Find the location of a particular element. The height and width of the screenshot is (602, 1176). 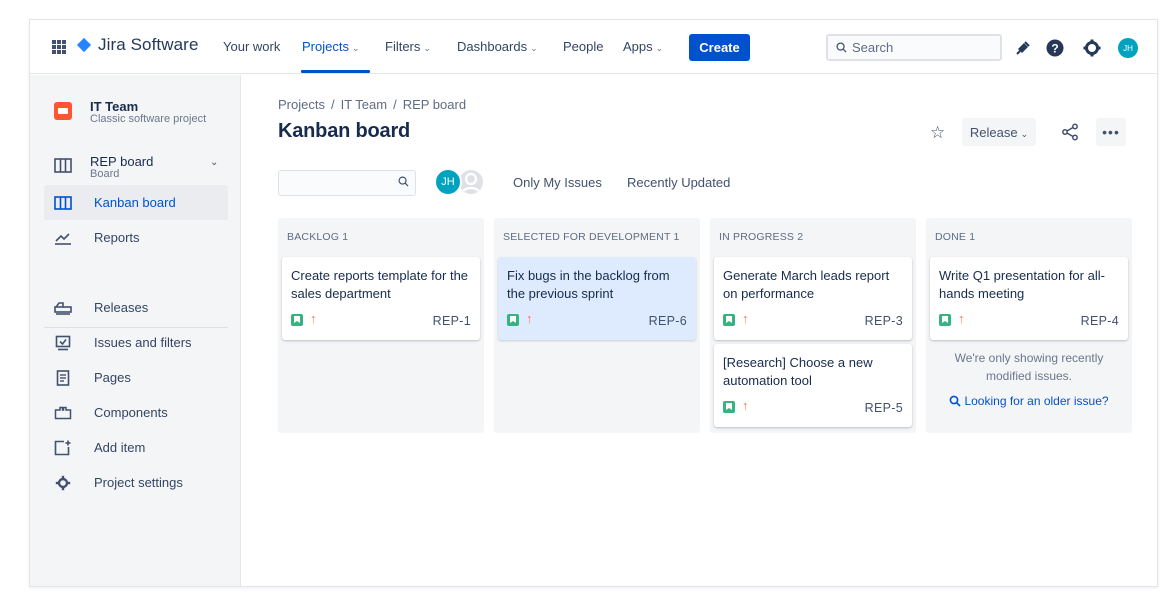

sidebar-item-releases: Releases is located at coordinates (136, 307).